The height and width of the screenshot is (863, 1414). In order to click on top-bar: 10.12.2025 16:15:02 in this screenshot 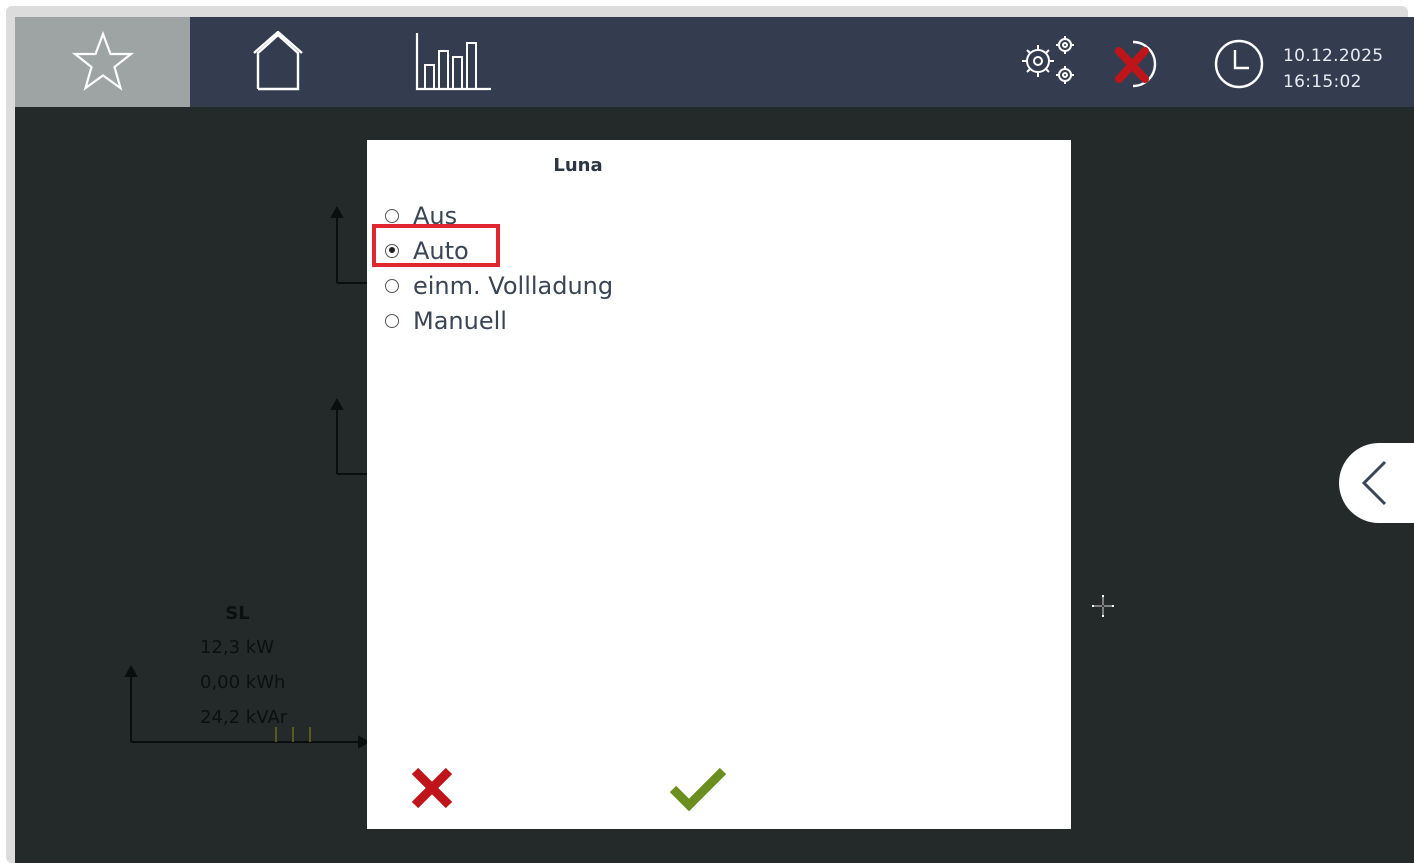, I will do `click(714, 62)`.